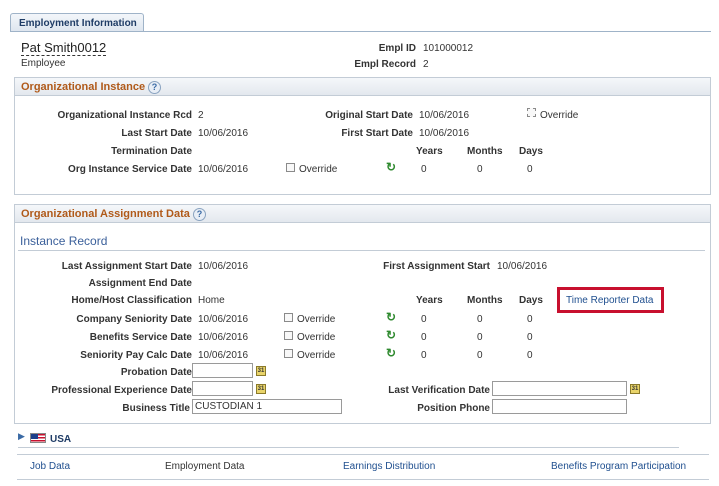  What do you see at coordinates (316, 355) in the screenshot?
I see `seniority-pay-calc-override-label: Override` at bounding box center [316, 355].